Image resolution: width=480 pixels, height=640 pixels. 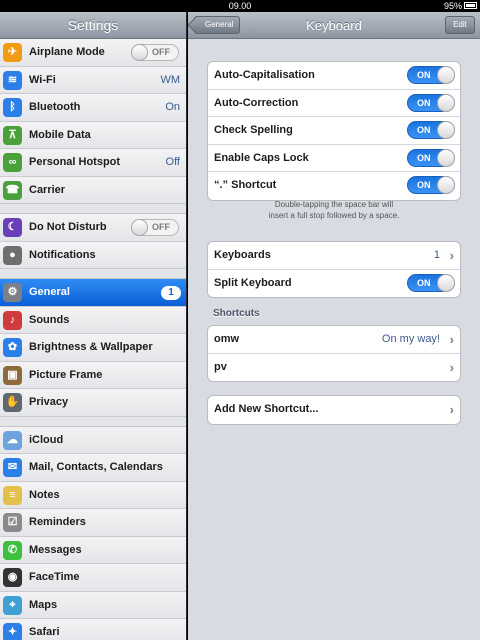 I want to click on sidebar-item-airplane-mode: ✈ Airplane Mode OFF, so click(x=93, y=53).